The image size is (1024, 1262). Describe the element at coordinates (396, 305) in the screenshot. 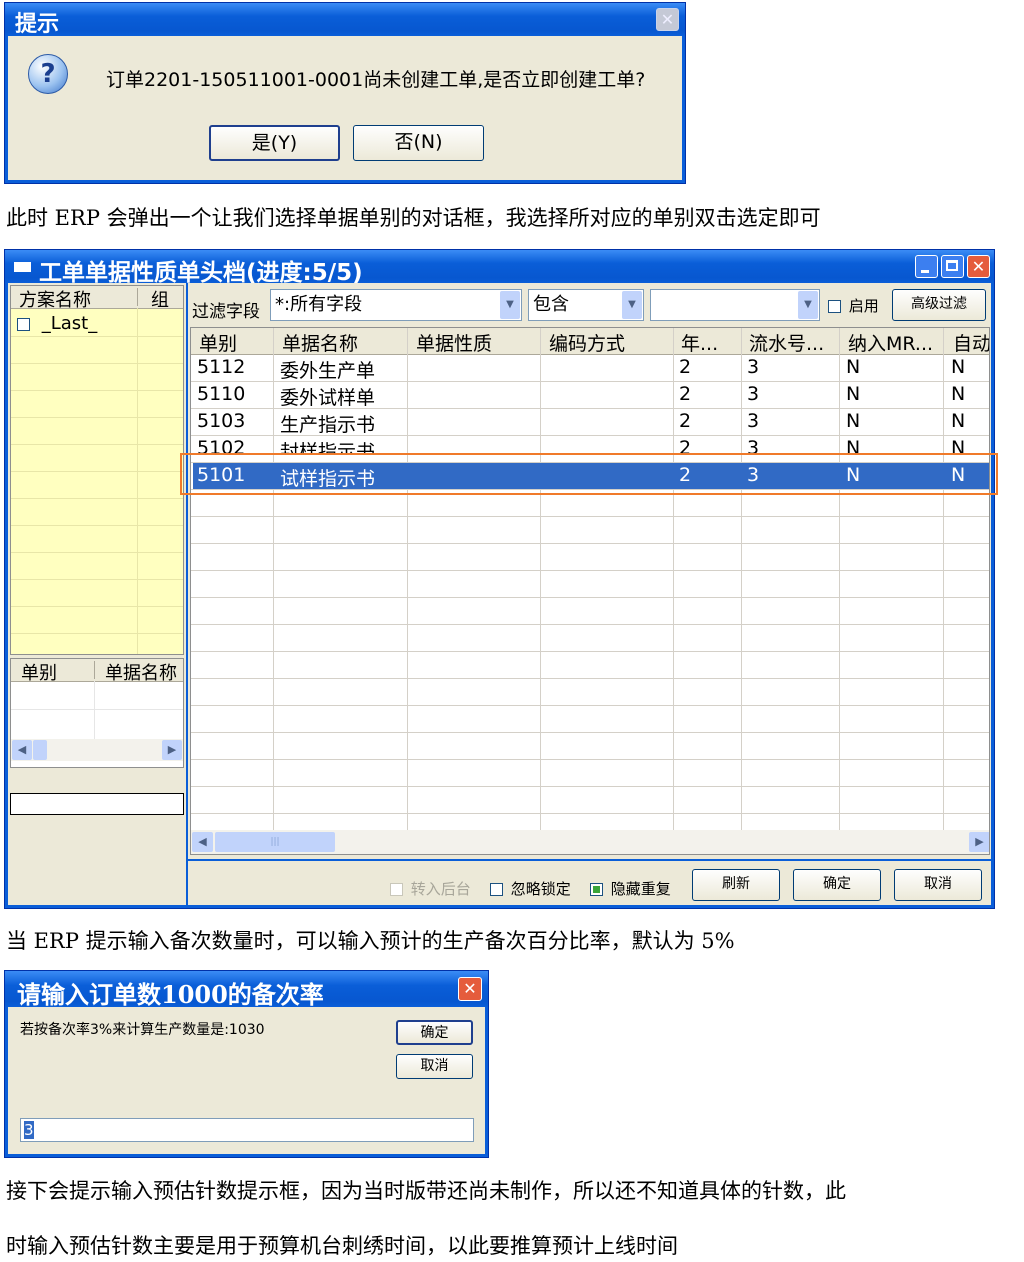

I see `filter-field-combo: *:所有字段 ▼` at that location.